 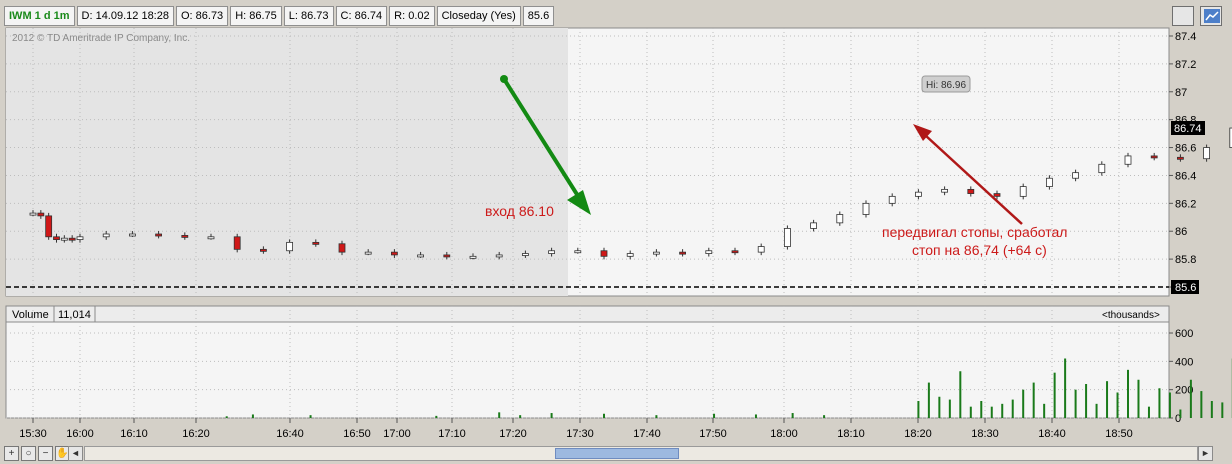 I want to click on price-tick-label: 86.2, so click(x=1185, y=204).